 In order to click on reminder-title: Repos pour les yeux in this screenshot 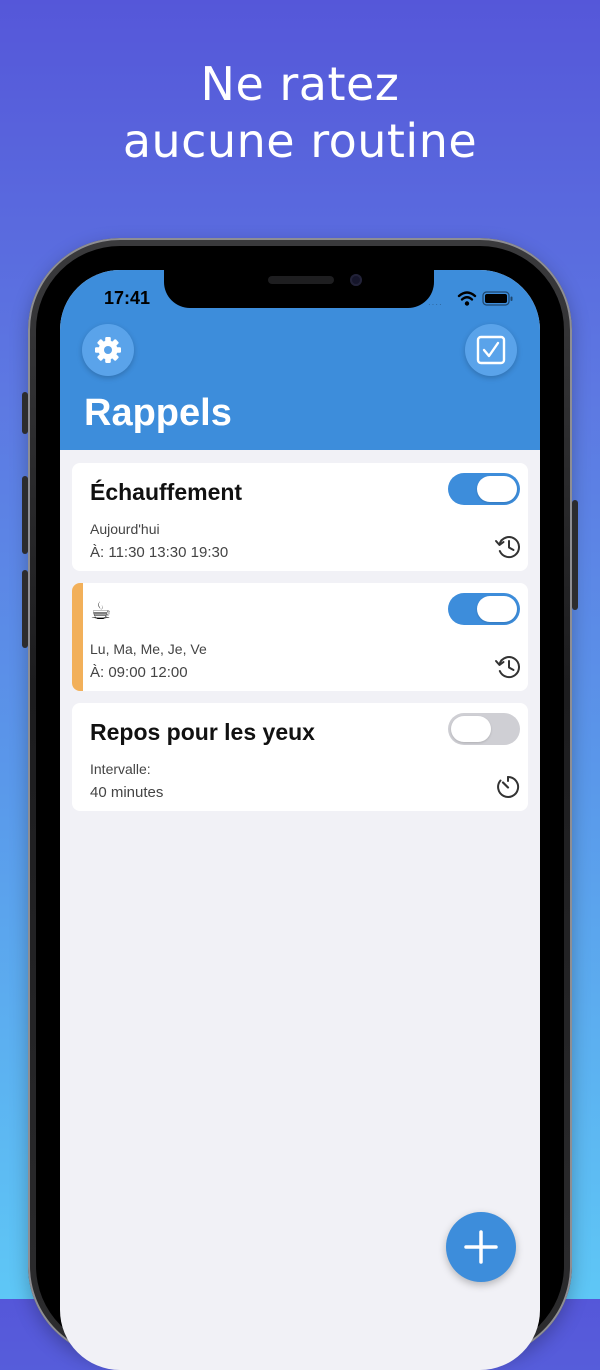, I will do `click(202, 732)`.